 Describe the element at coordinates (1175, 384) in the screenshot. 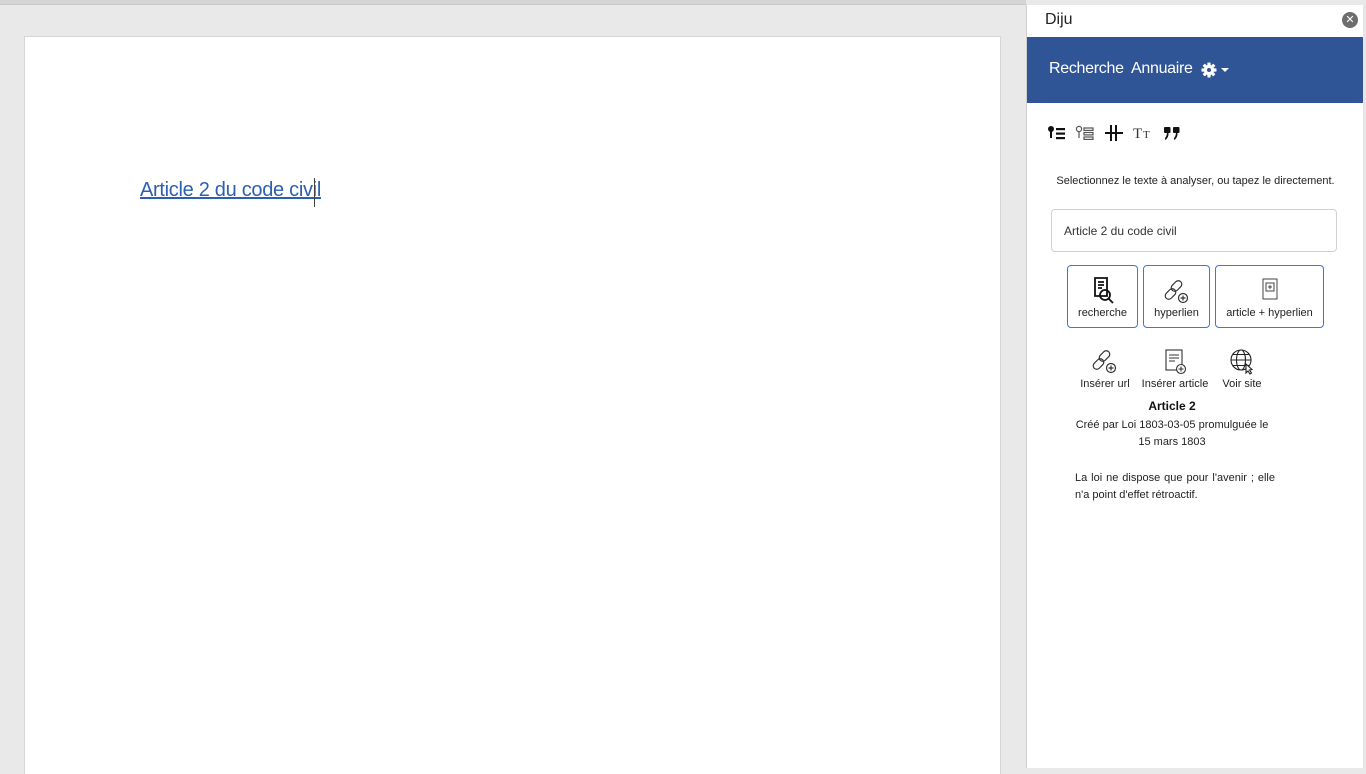

I see `inserer-article-label: Insérer article` at that location.